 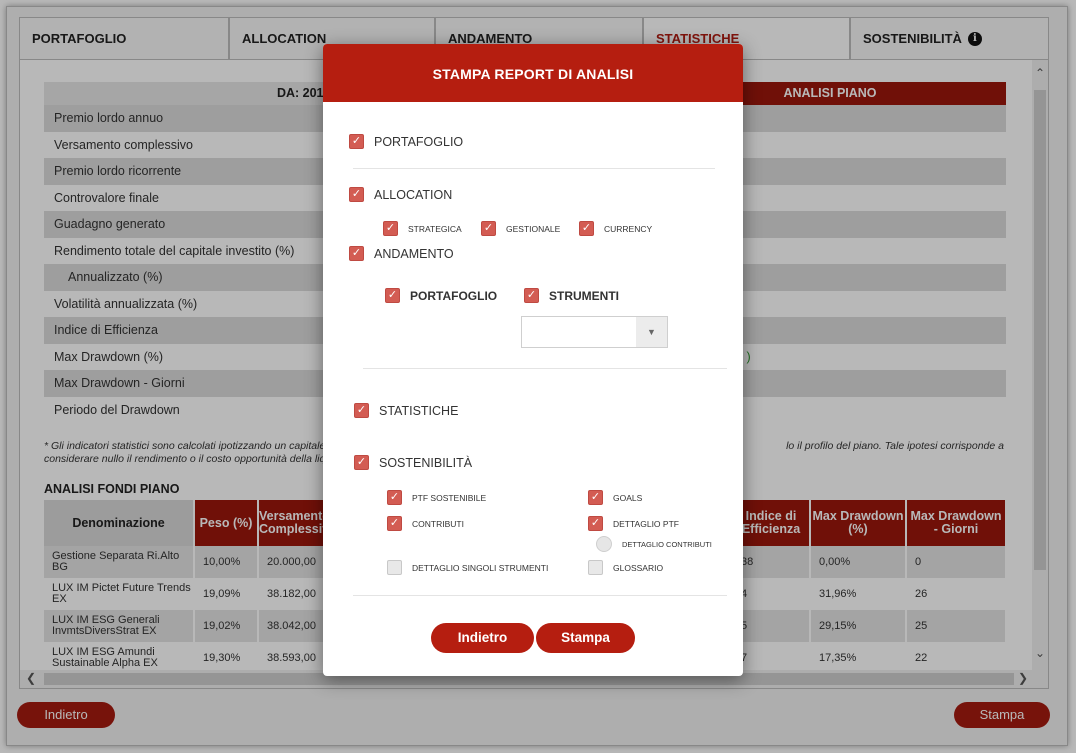 What do you see at coordinates (584, 295) in the screenshot?
I see `checkbox-label: STRUMENTI` at bounding box center [584, 295].